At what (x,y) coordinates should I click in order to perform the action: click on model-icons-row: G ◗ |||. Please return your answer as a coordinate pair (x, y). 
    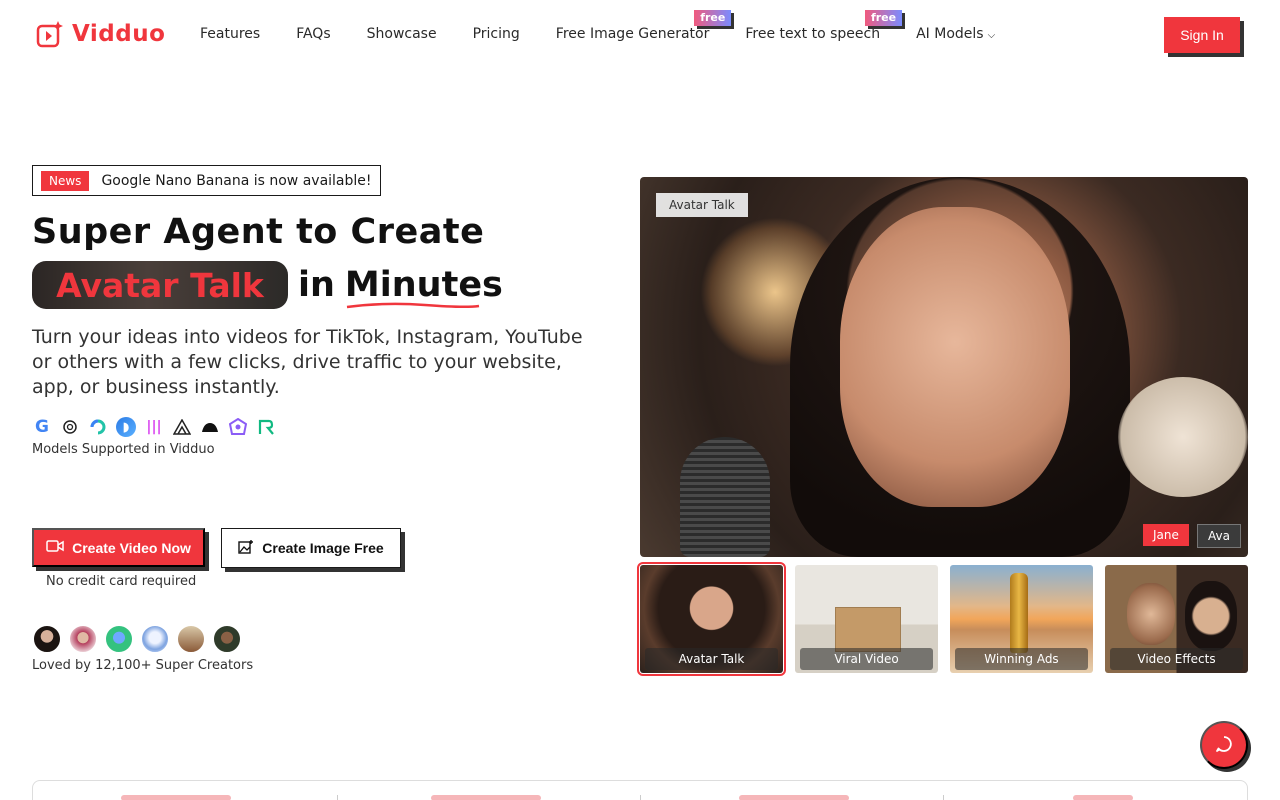
    Looking at the image, I should click on (154, 427).